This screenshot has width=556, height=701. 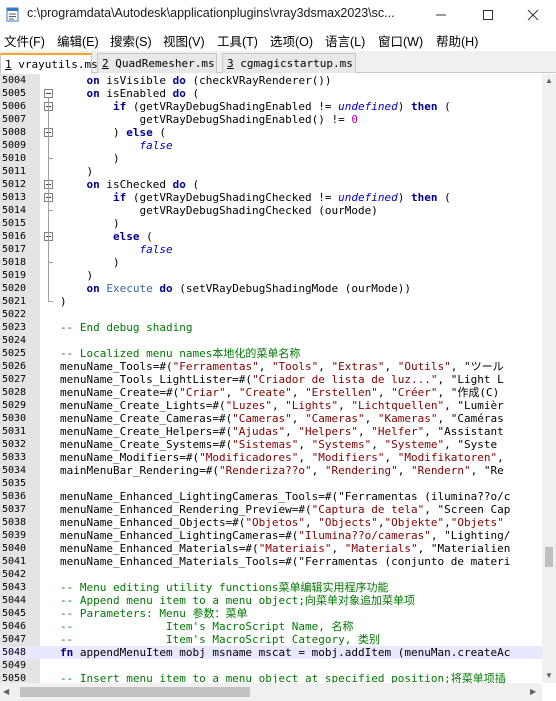 What do you see at coordinates (6, 691) in the screenshot?
I see `scroll-left-icon: ◀` at bounding box center [6, 691].